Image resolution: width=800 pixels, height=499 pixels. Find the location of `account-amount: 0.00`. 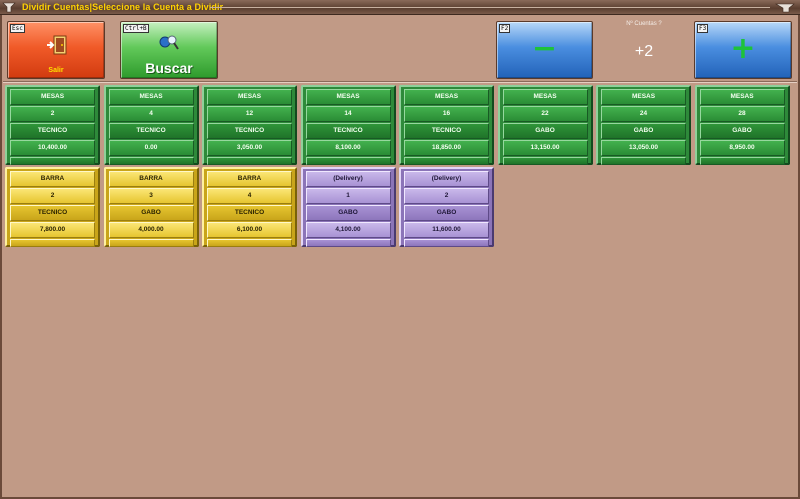

account-amount: 0.00 is located at coordinates (151, 148).